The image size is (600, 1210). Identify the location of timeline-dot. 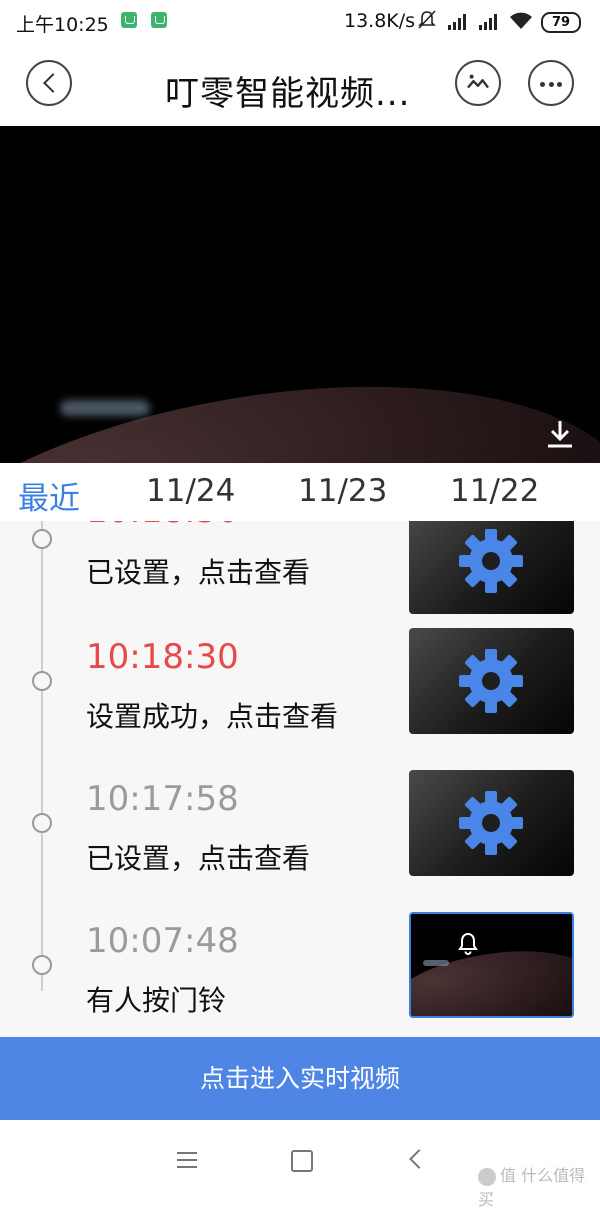
(42, 965).